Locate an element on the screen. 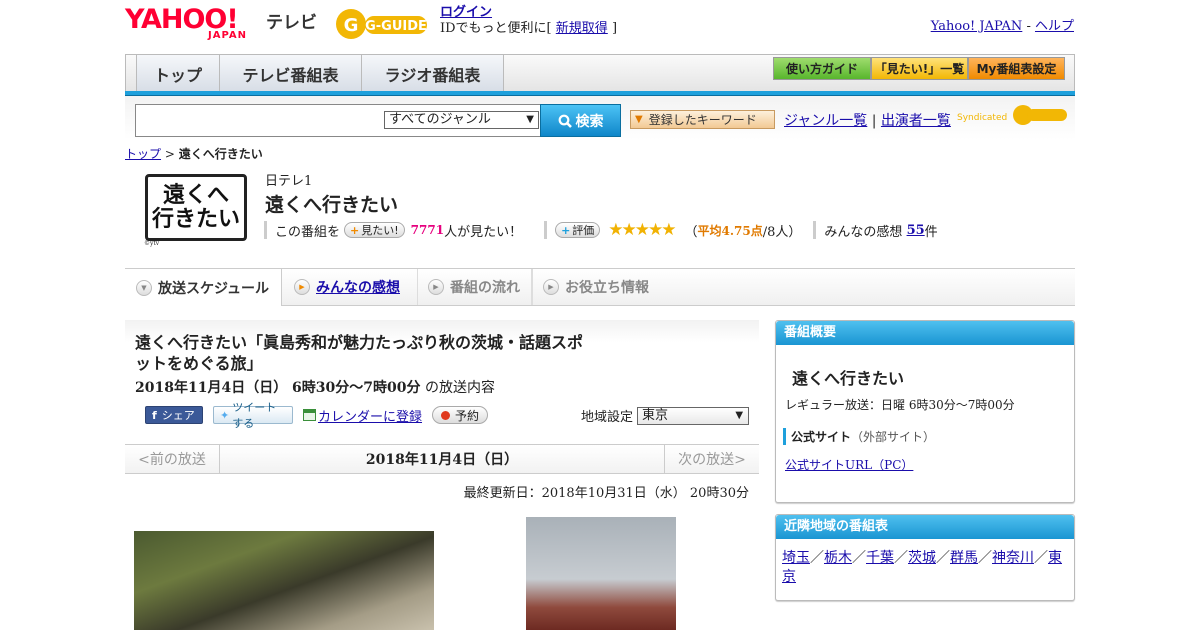  last-updated: 最終更新日：2018年10月31日（水） 20時30分 is located at coordinates (606, 493).